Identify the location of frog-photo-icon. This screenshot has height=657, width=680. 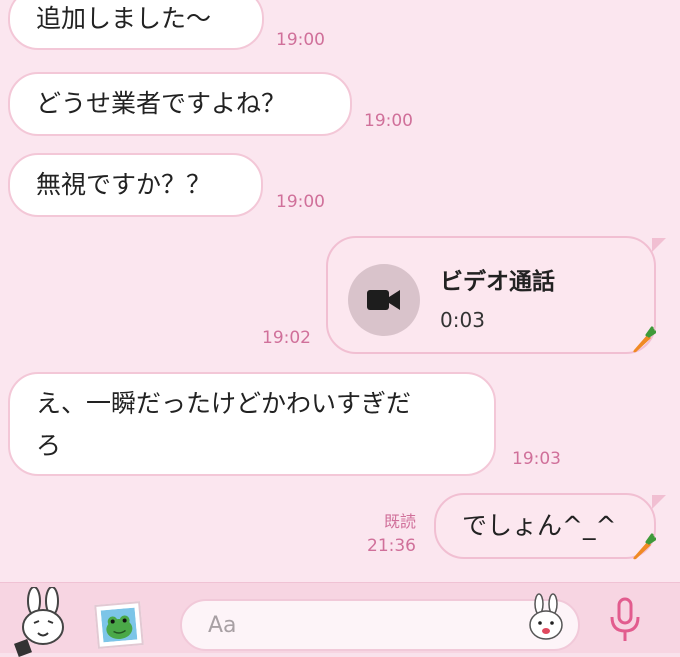
(119, 625).